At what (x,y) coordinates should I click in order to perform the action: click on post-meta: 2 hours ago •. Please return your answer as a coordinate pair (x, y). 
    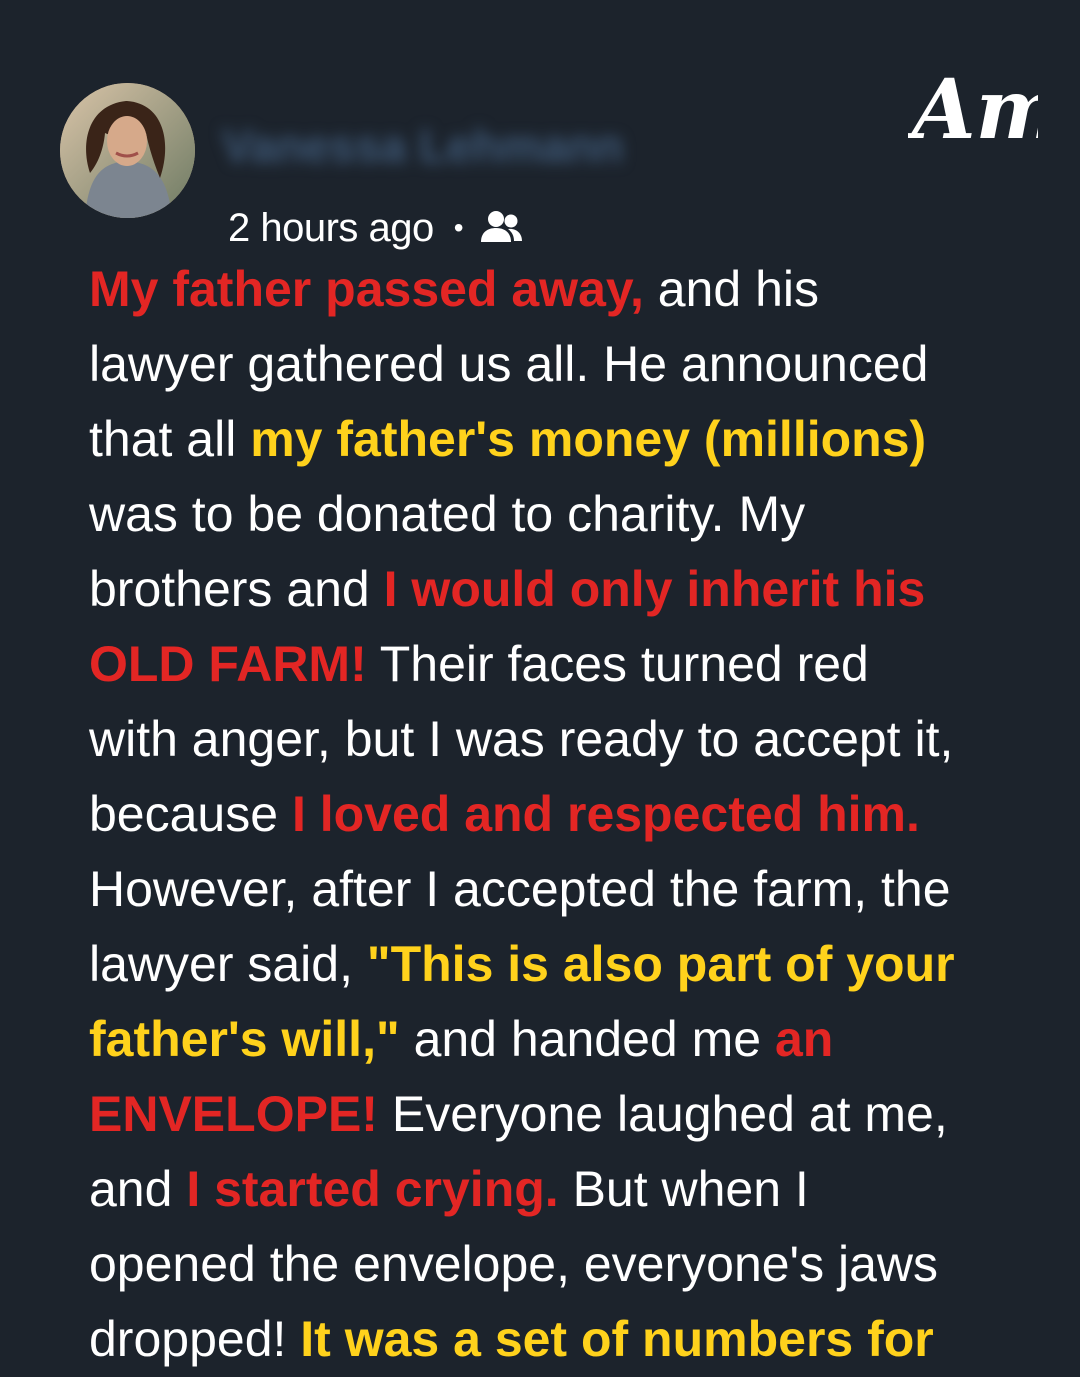
    Looking at the image, I should click on (376, 228).